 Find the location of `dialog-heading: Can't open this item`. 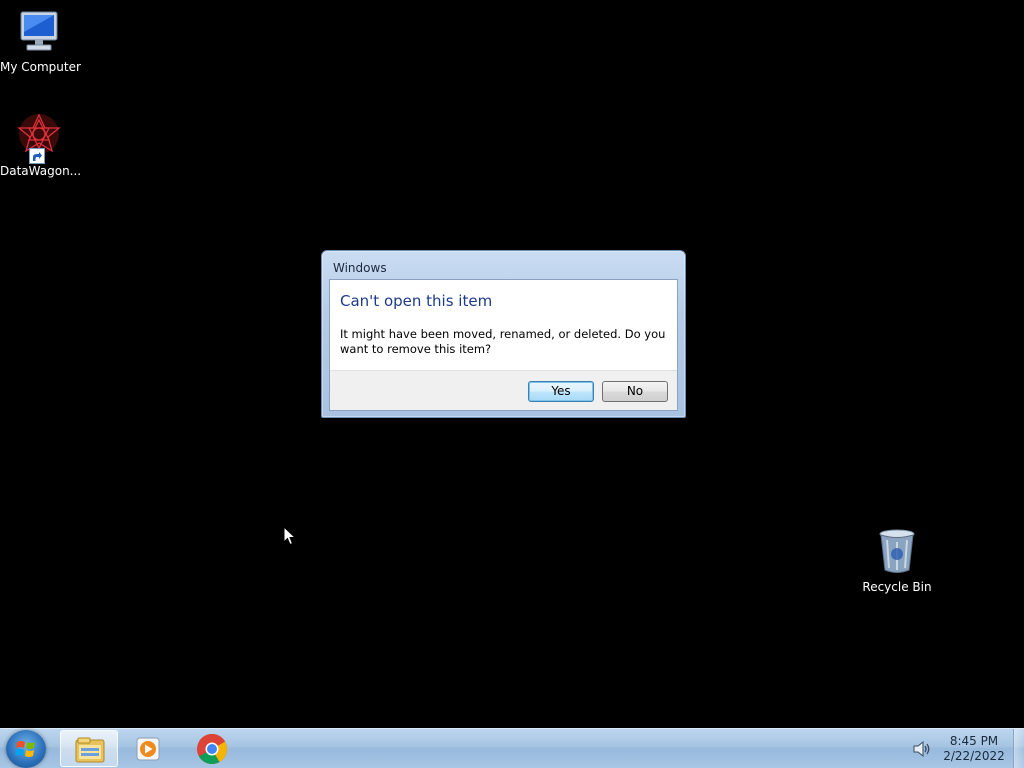

dialog-heading: Can't open this item is located at coordinates (416, 301).